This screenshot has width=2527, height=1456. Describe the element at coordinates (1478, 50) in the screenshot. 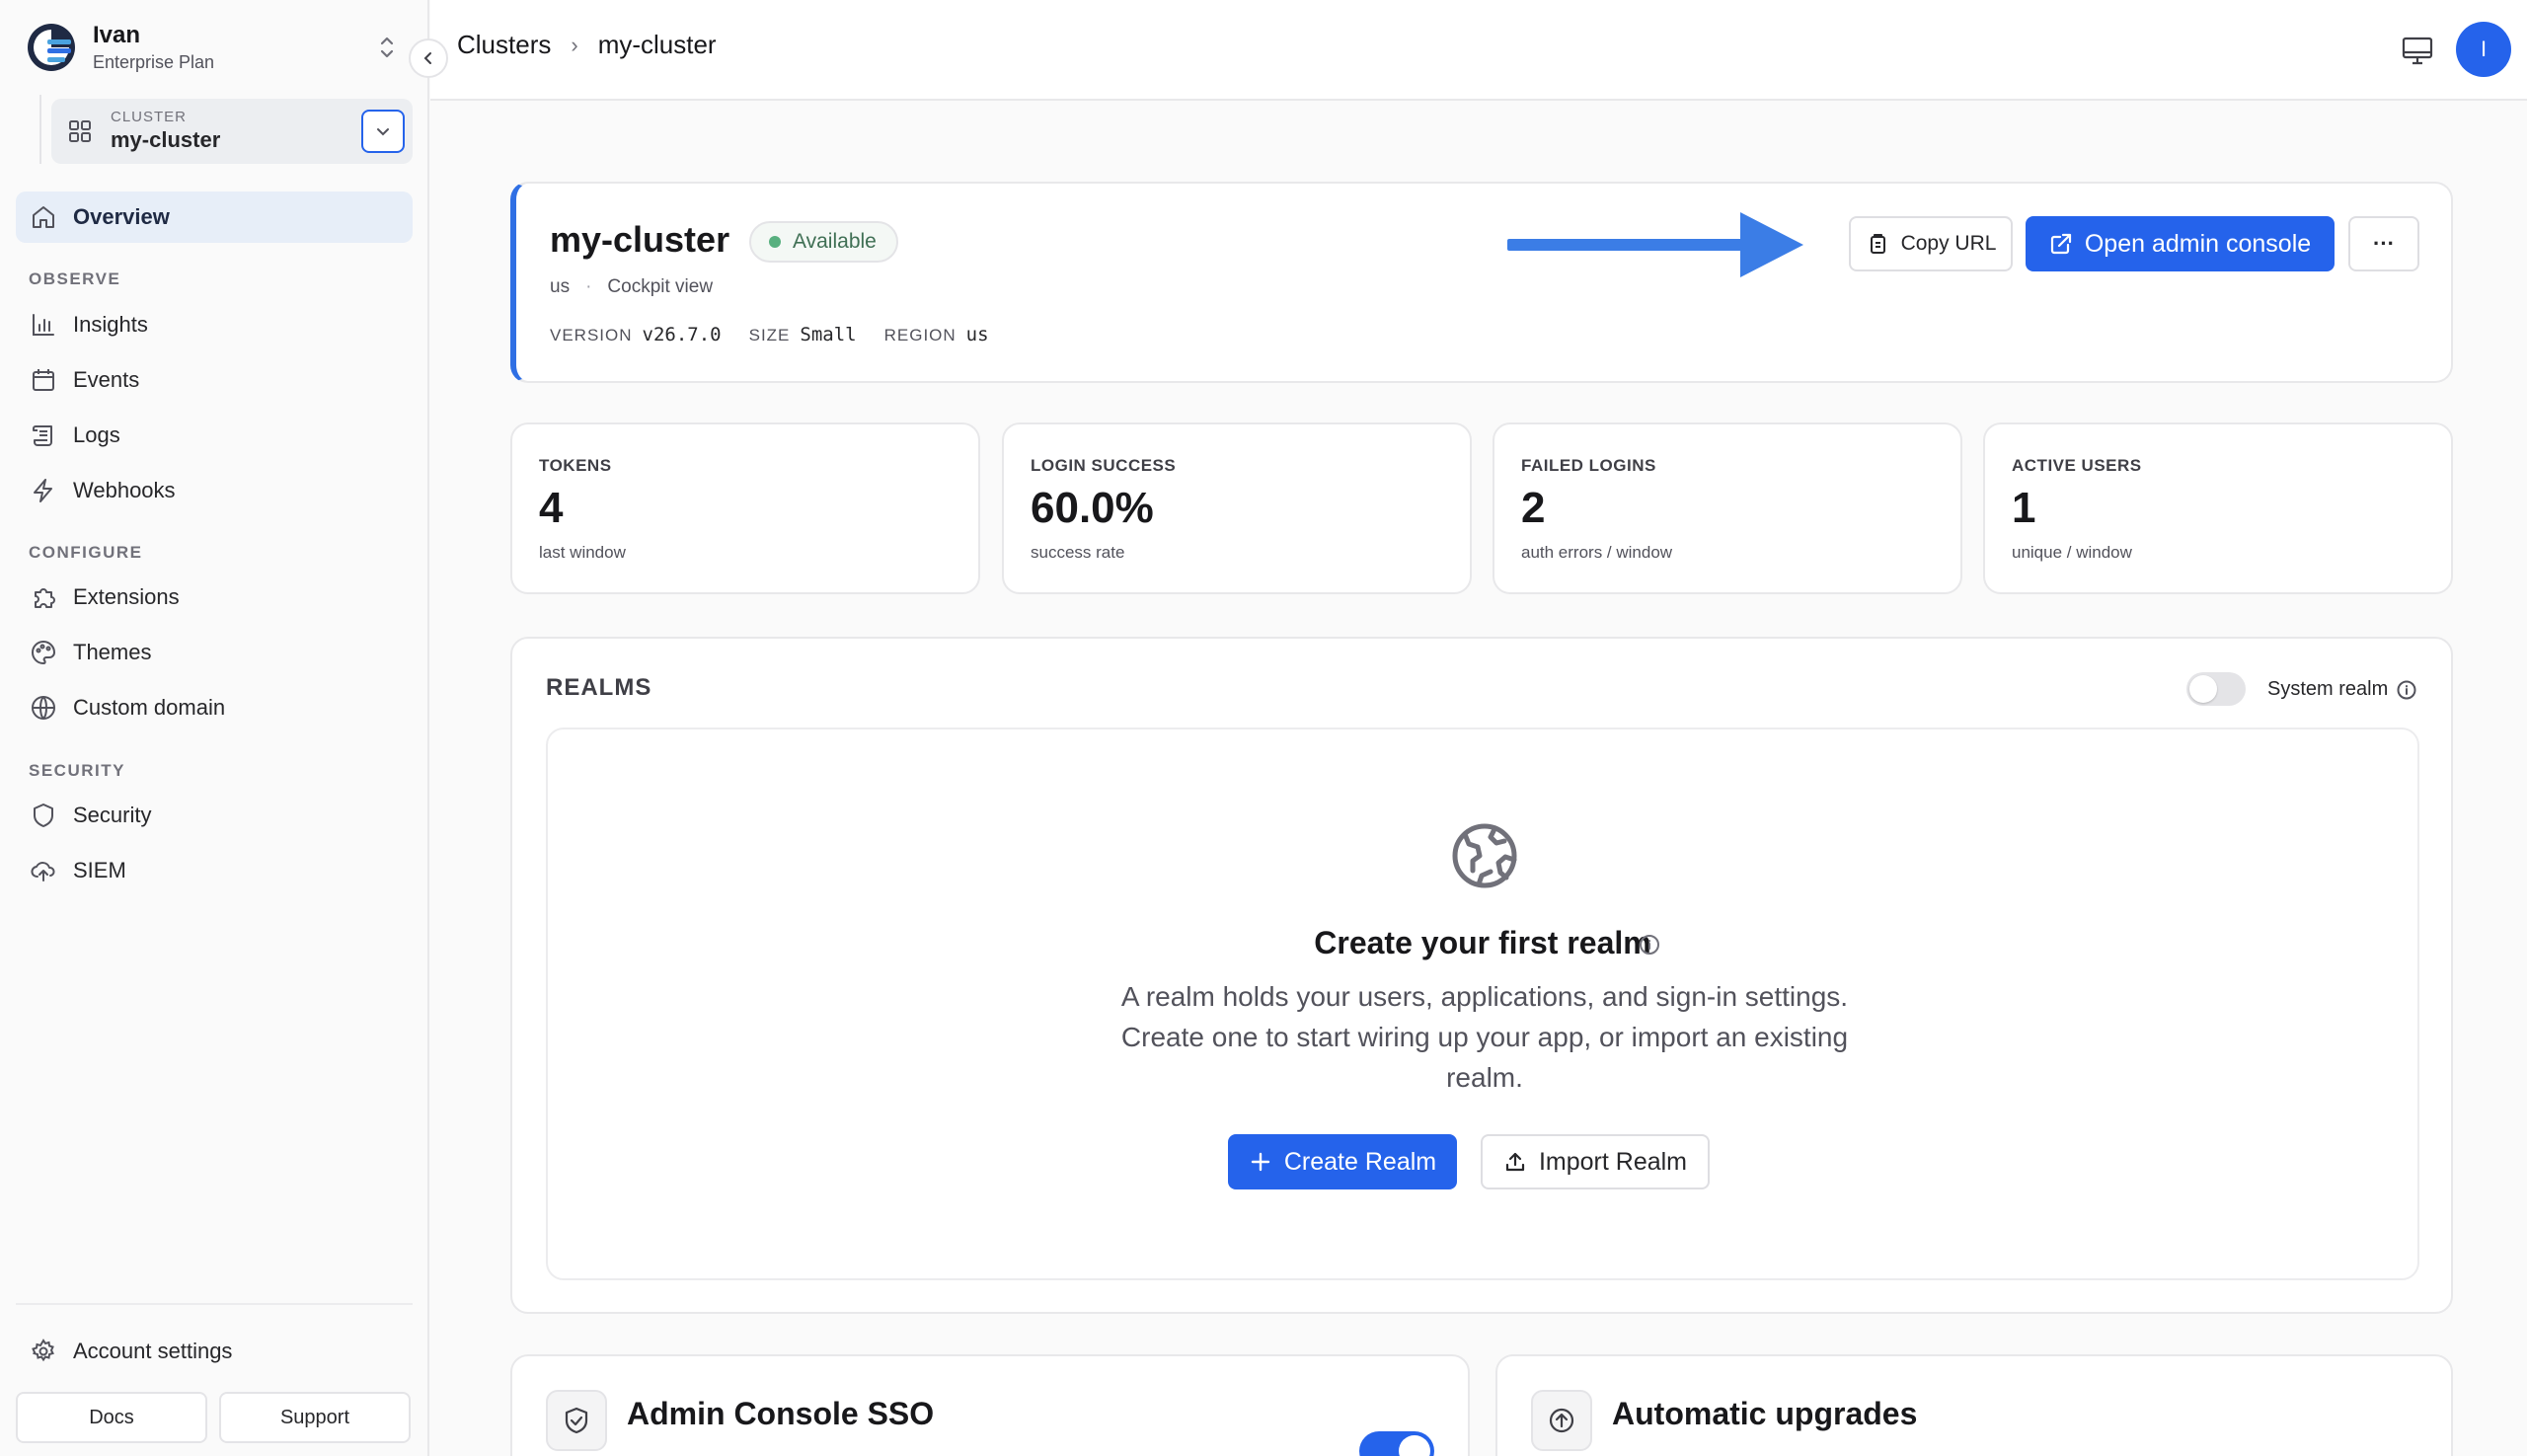

I see `top-bar: Clusters › my-cluster I` at that location.